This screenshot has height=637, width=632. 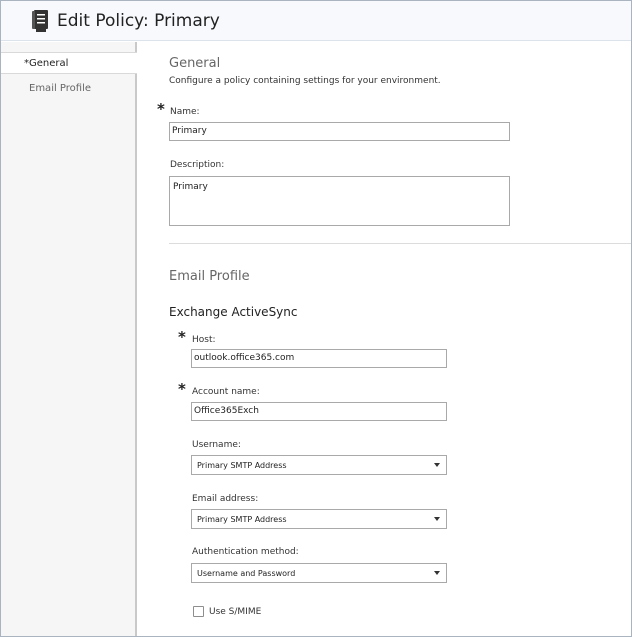 What do you see at coordinates (185, 112) in the screenshot?
I see `name-label: Name:` at bounding box center [185, 112].